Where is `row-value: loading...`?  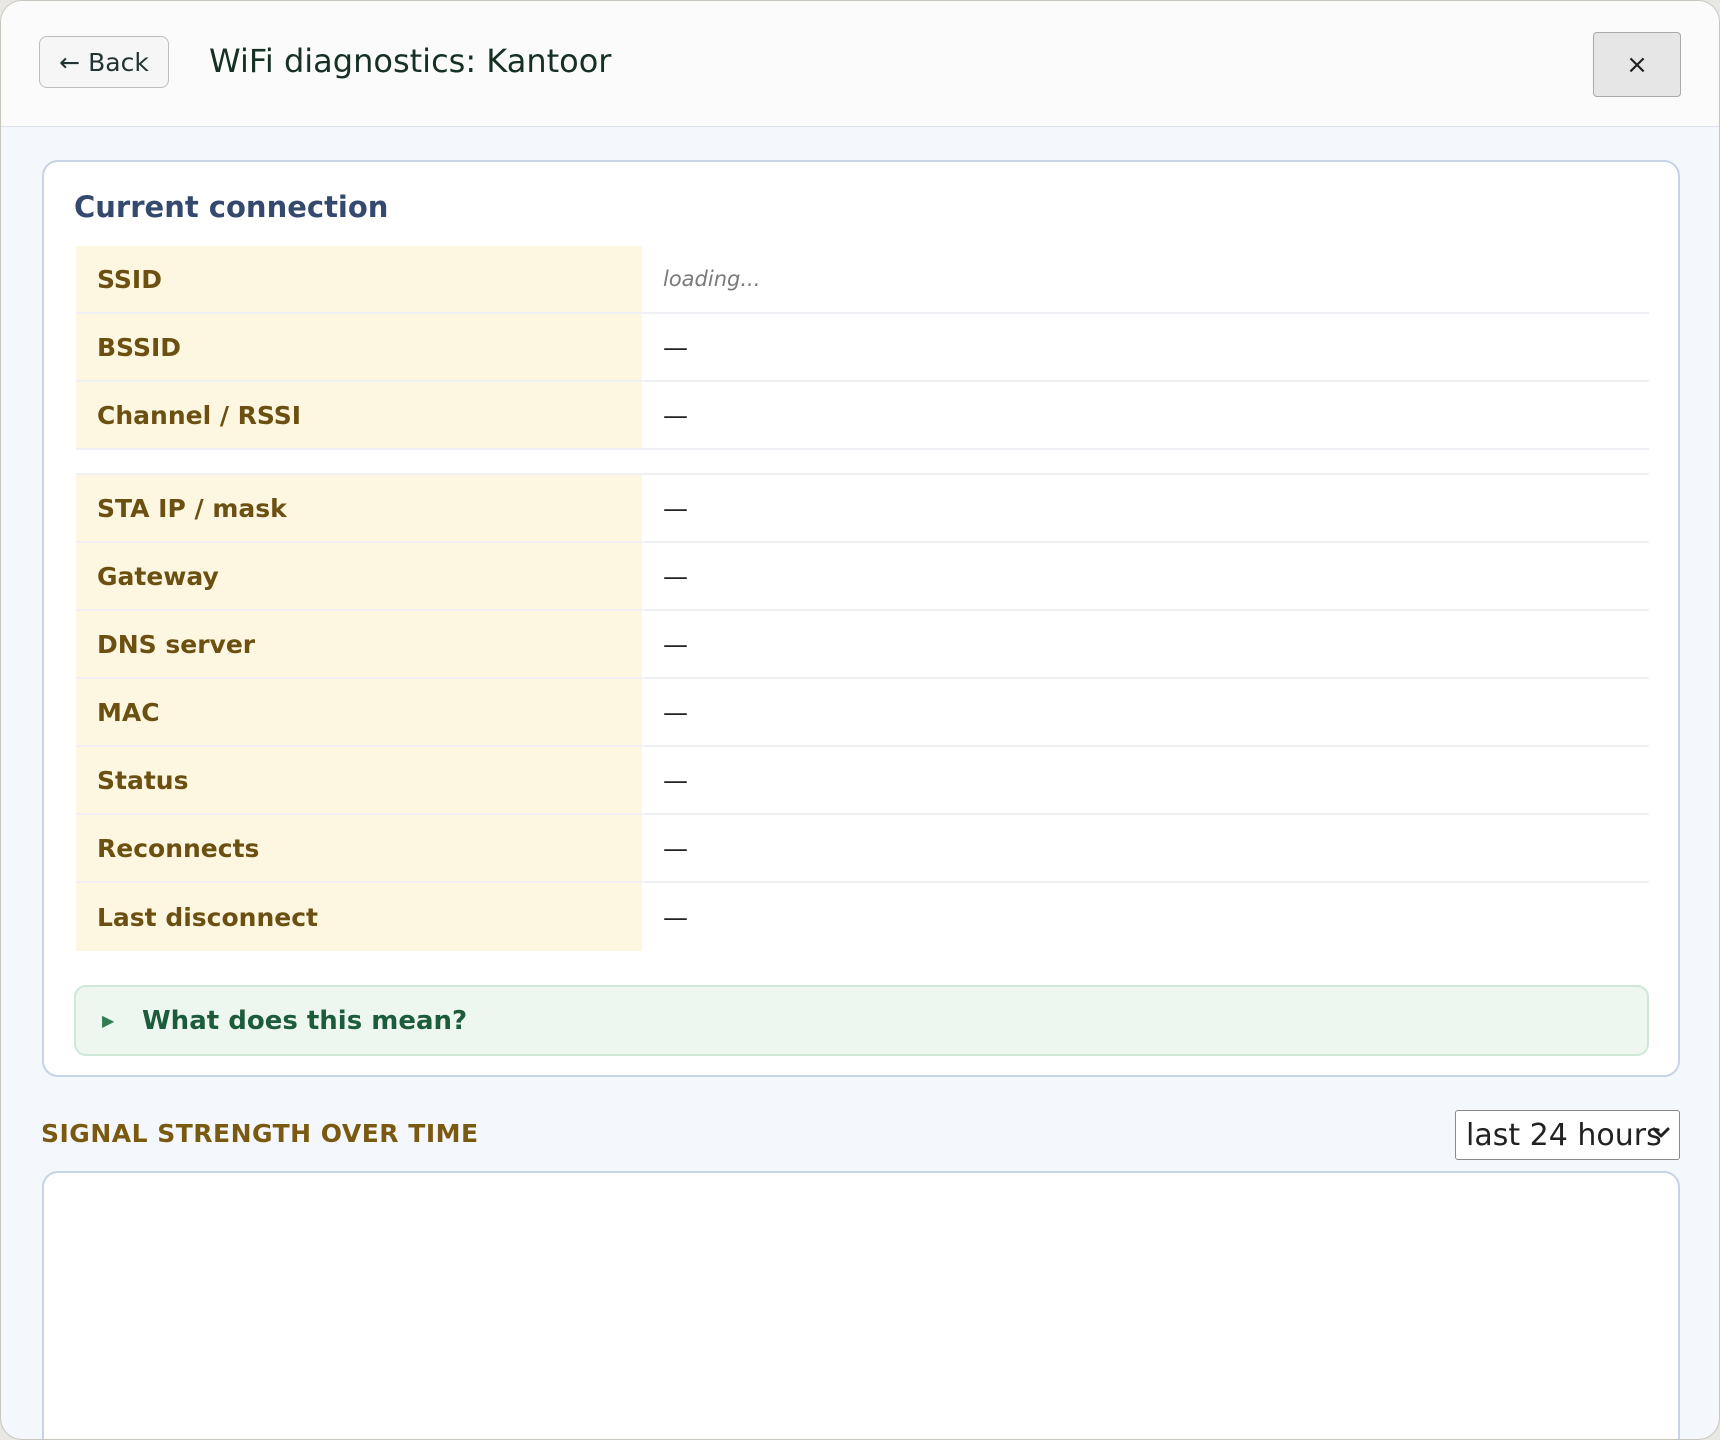 row-value: loading... is located at coordinates (712, 279).